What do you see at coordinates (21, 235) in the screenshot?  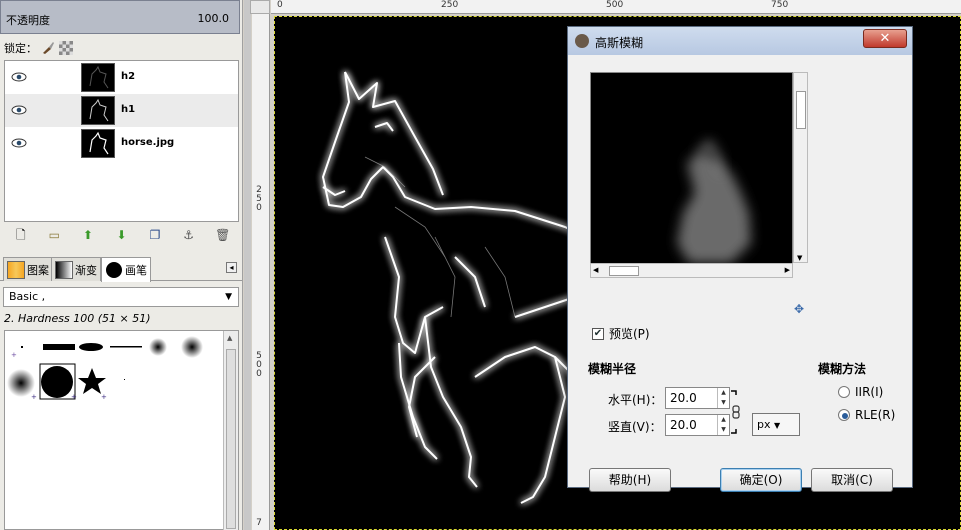 I see `new-layer-icon: 🗋` at bounding box center [21, 235].